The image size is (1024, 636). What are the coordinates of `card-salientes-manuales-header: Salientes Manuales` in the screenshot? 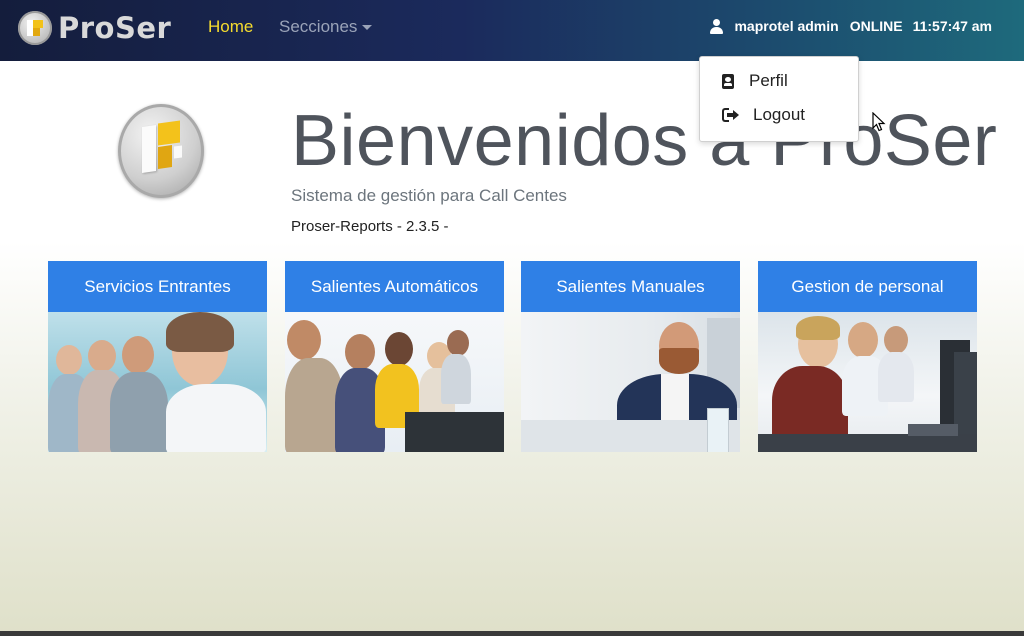 It's located at (630, 286).